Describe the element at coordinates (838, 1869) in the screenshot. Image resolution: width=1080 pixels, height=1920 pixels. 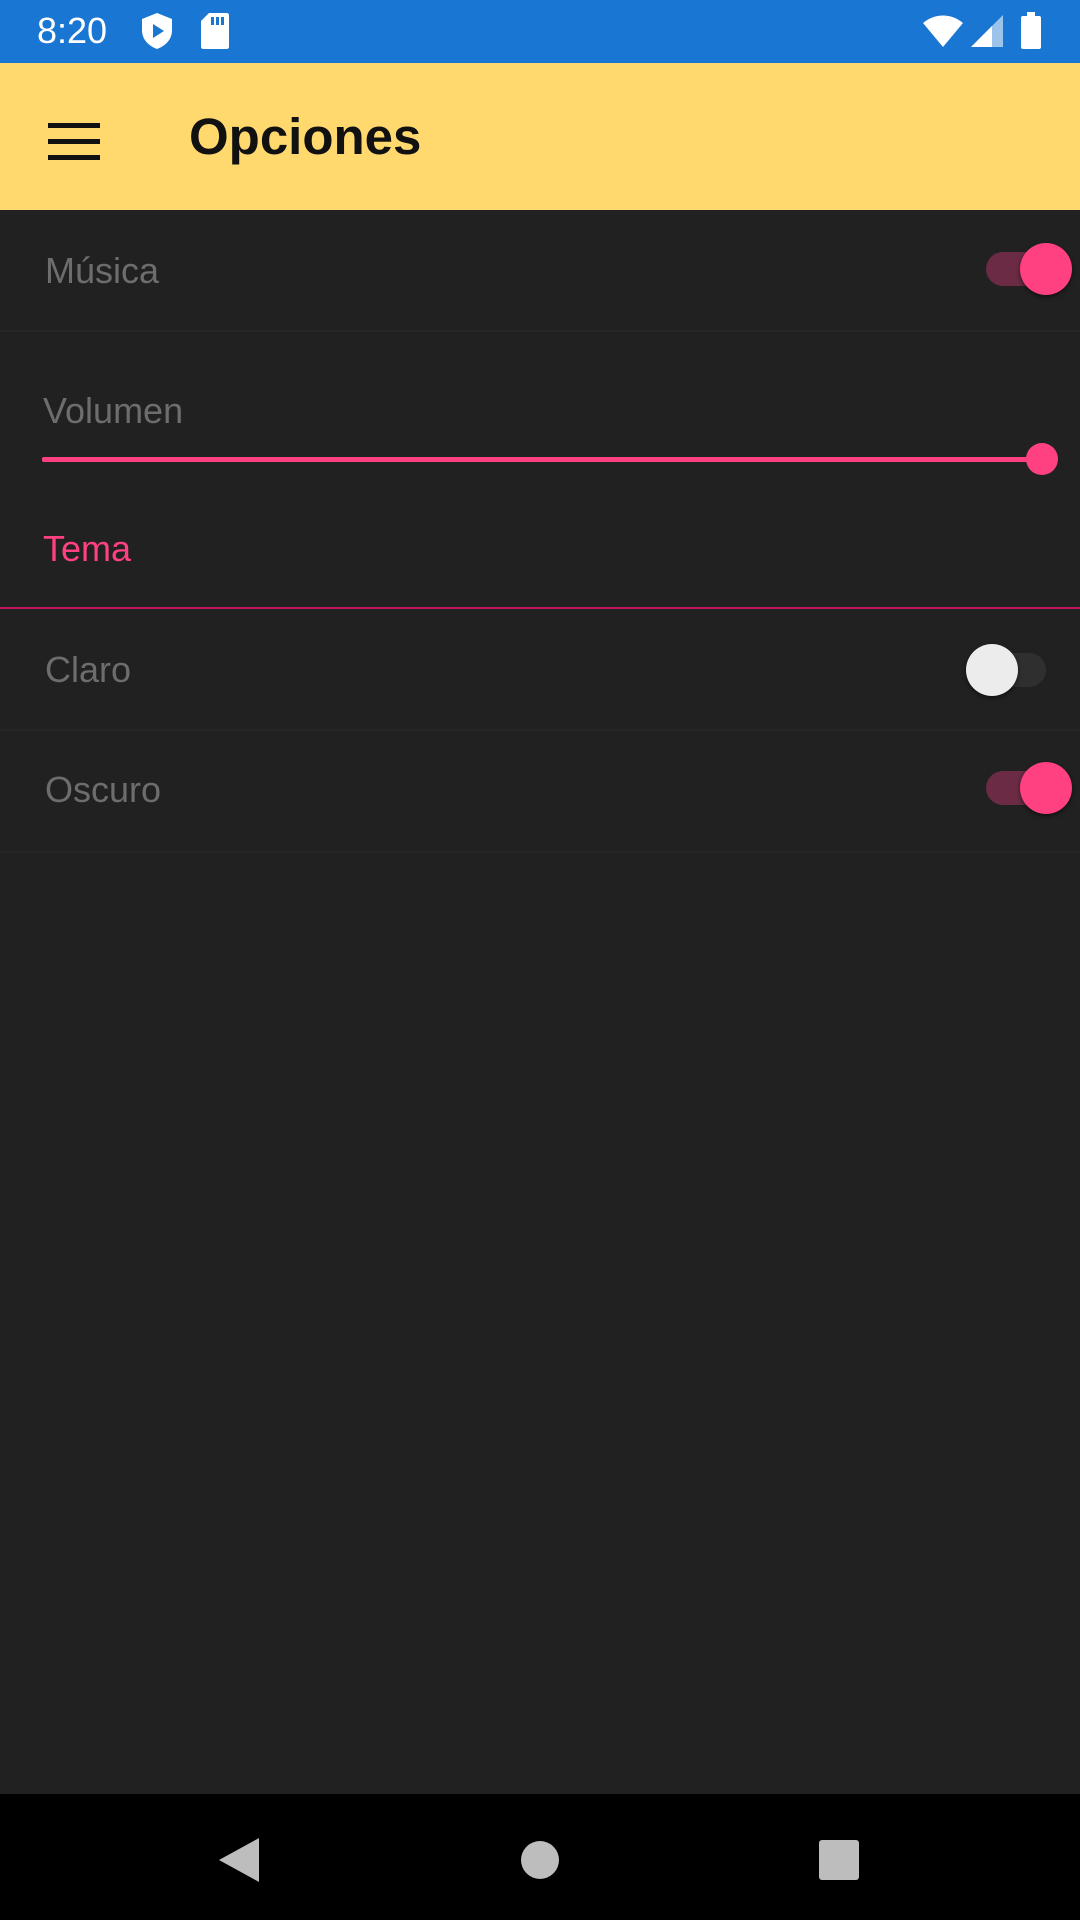
I see `recents-icon` at that location.